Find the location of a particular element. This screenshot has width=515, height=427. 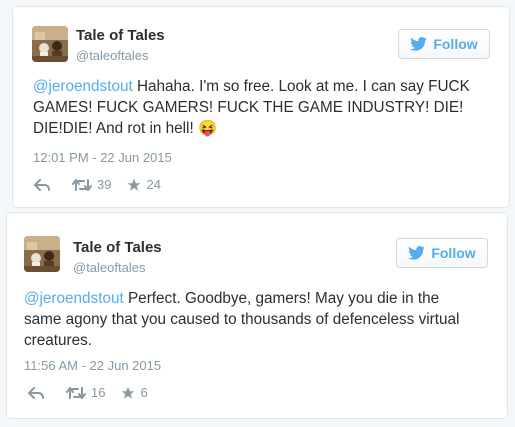

favorite-button: 24 is located at coordinates (144, 184).